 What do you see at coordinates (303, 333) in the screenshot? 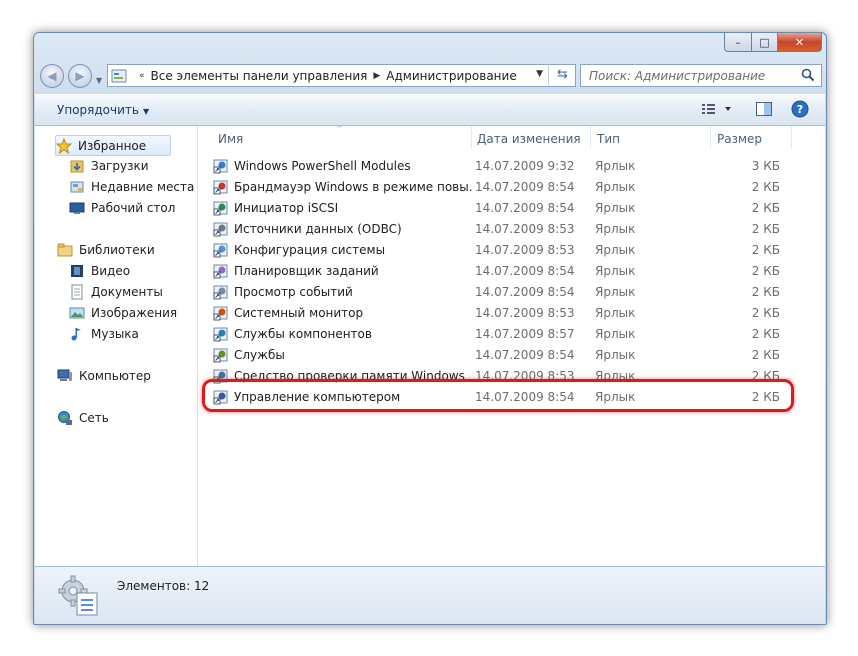
I see `file-name: Службы компонентов` at bounding box center [303, 333].